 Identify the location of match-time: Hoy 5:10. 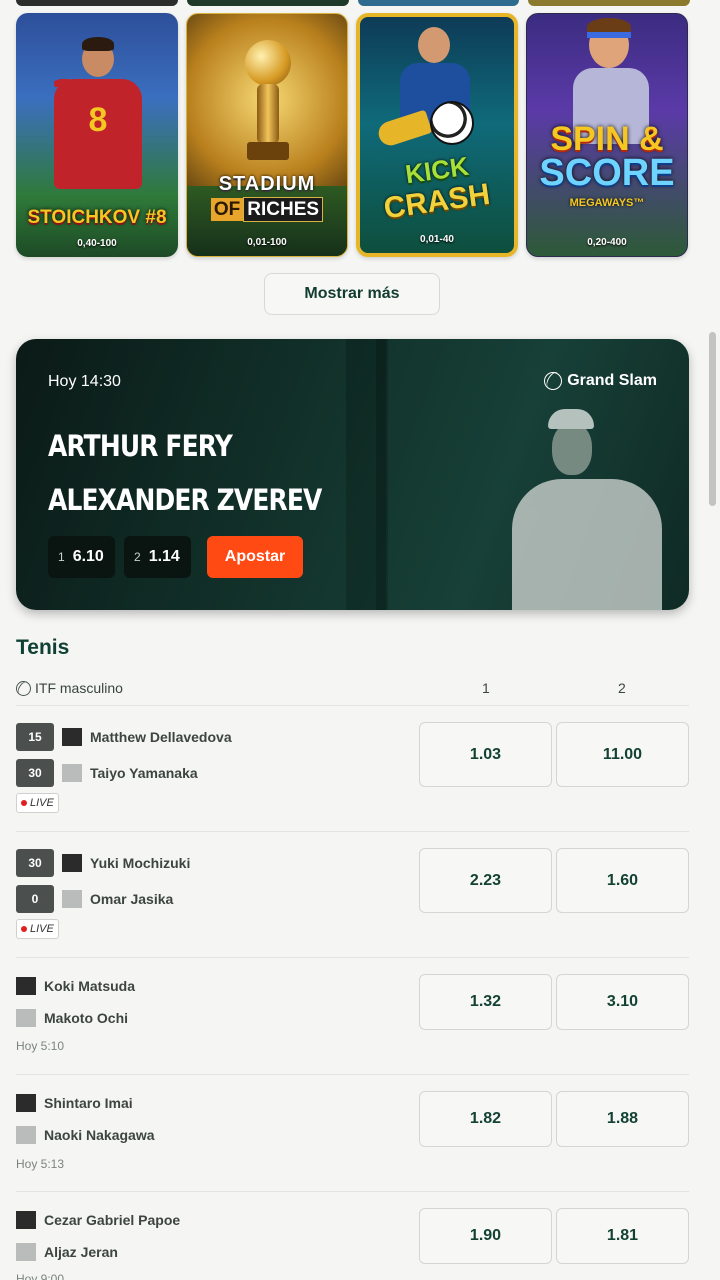
(40, 1046).